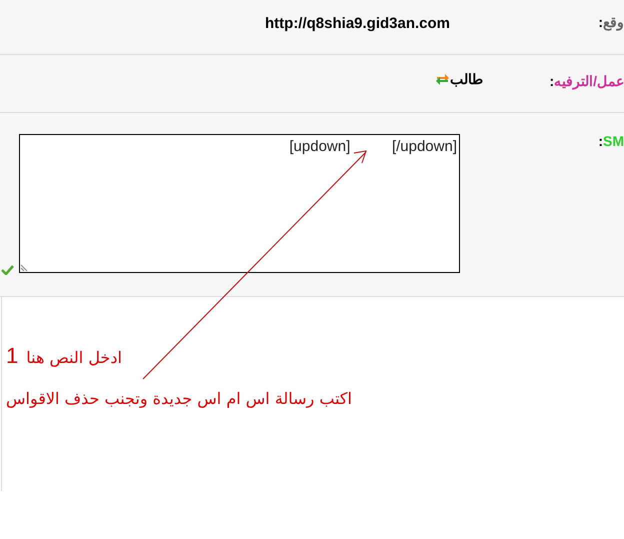  What do you see at coordinates (178, 398) in the screenshot?
I see `annotation-note: اكتب رسالة اس ام اس جديدة وتجنب حذف الاقواس` at bounding box center [178, 398].